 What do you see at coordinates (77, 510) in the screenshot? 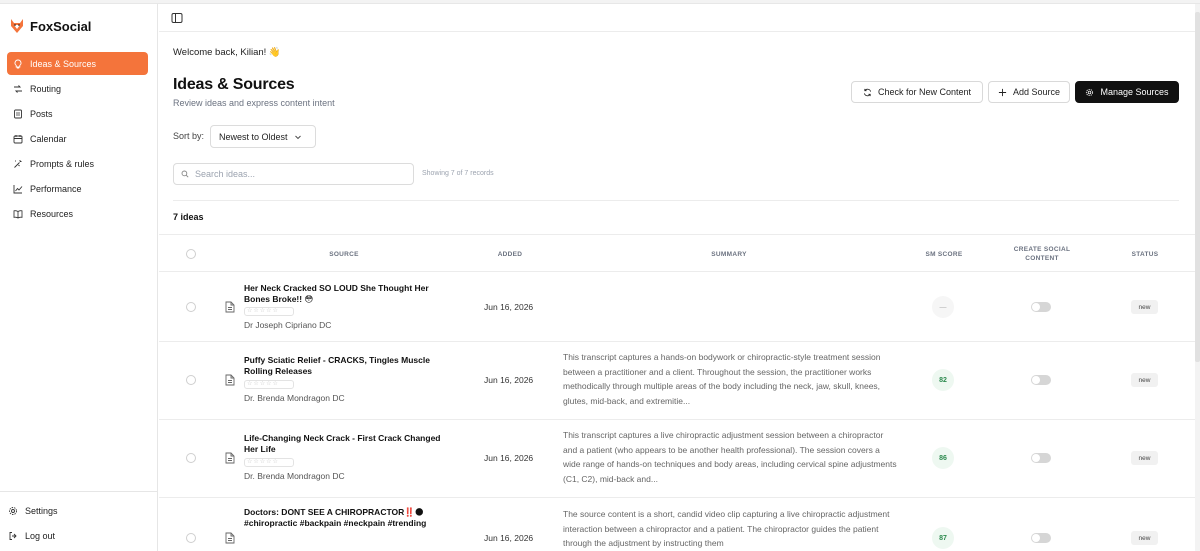
I see `sidebar-item-settings: Settings` at bounding box center [77, 510].